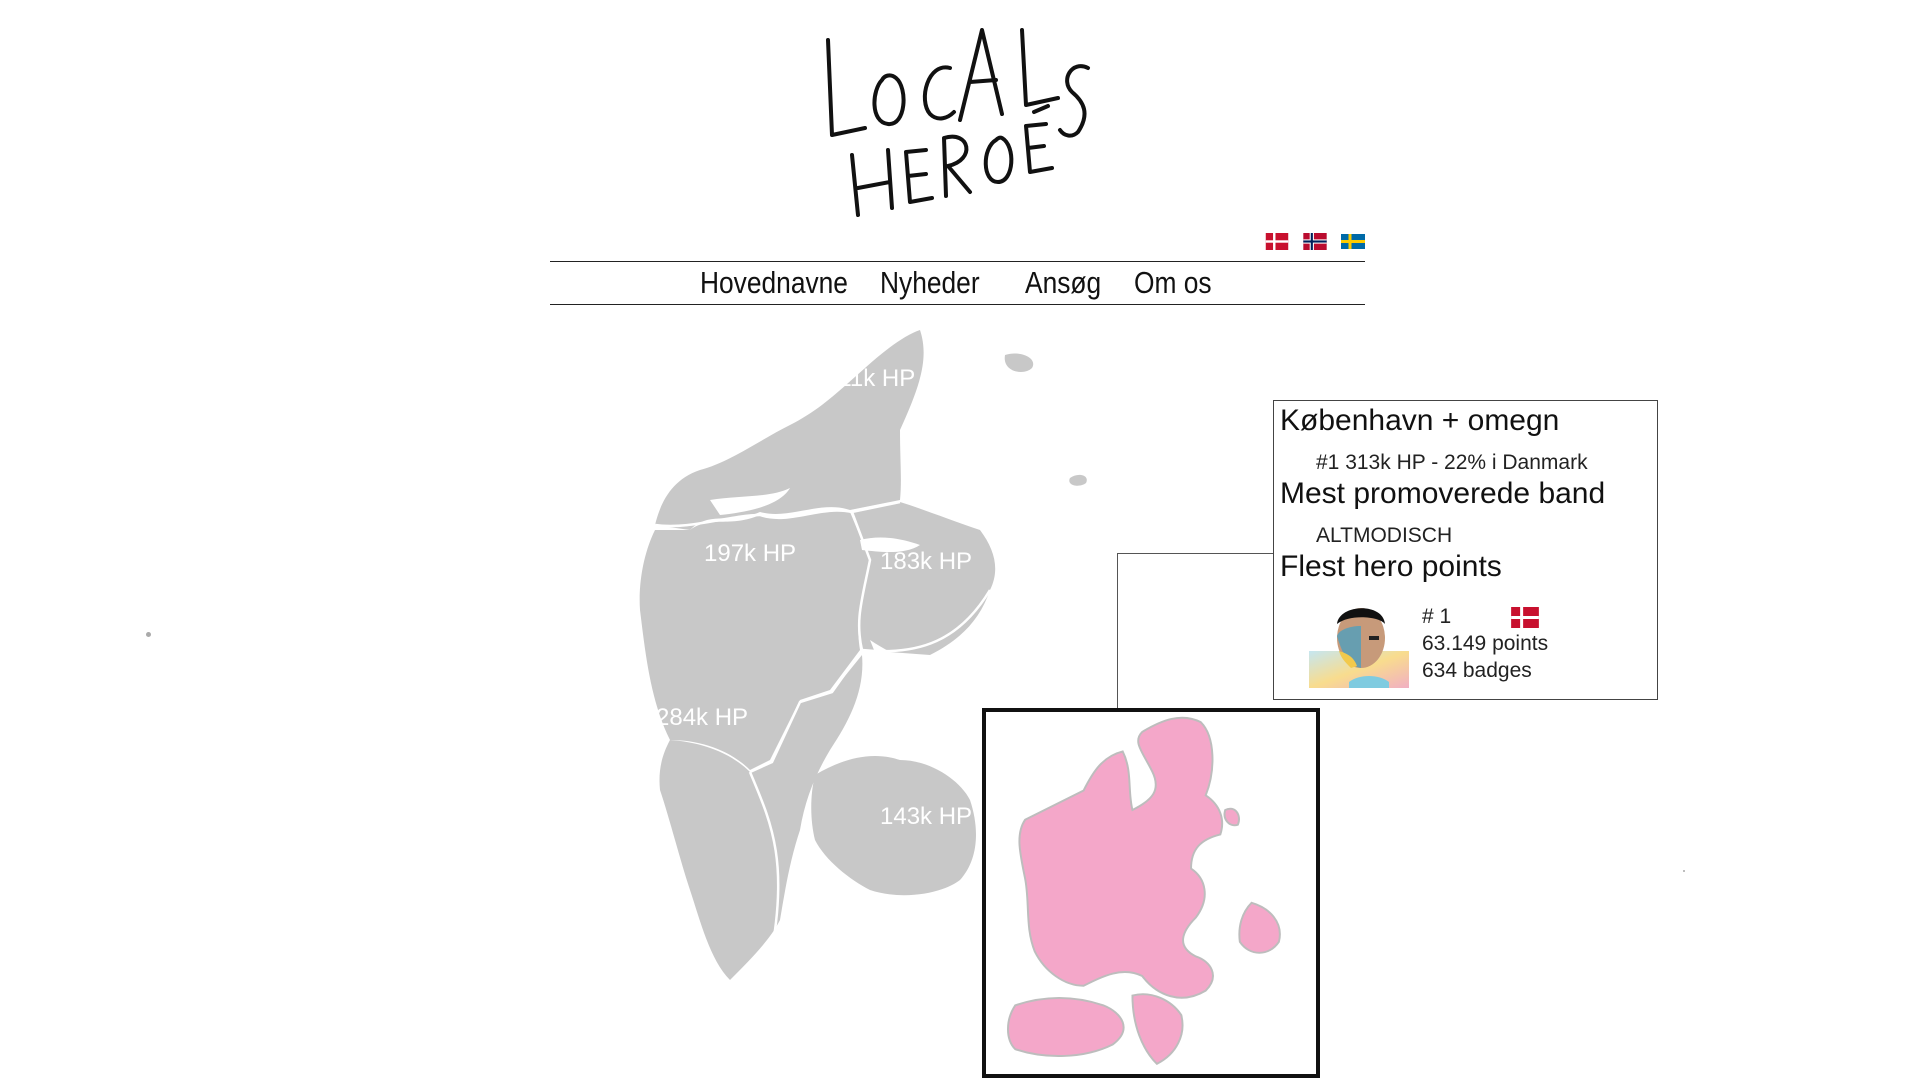  I want to click on sweden-flag-icon, so click(1353, 241).